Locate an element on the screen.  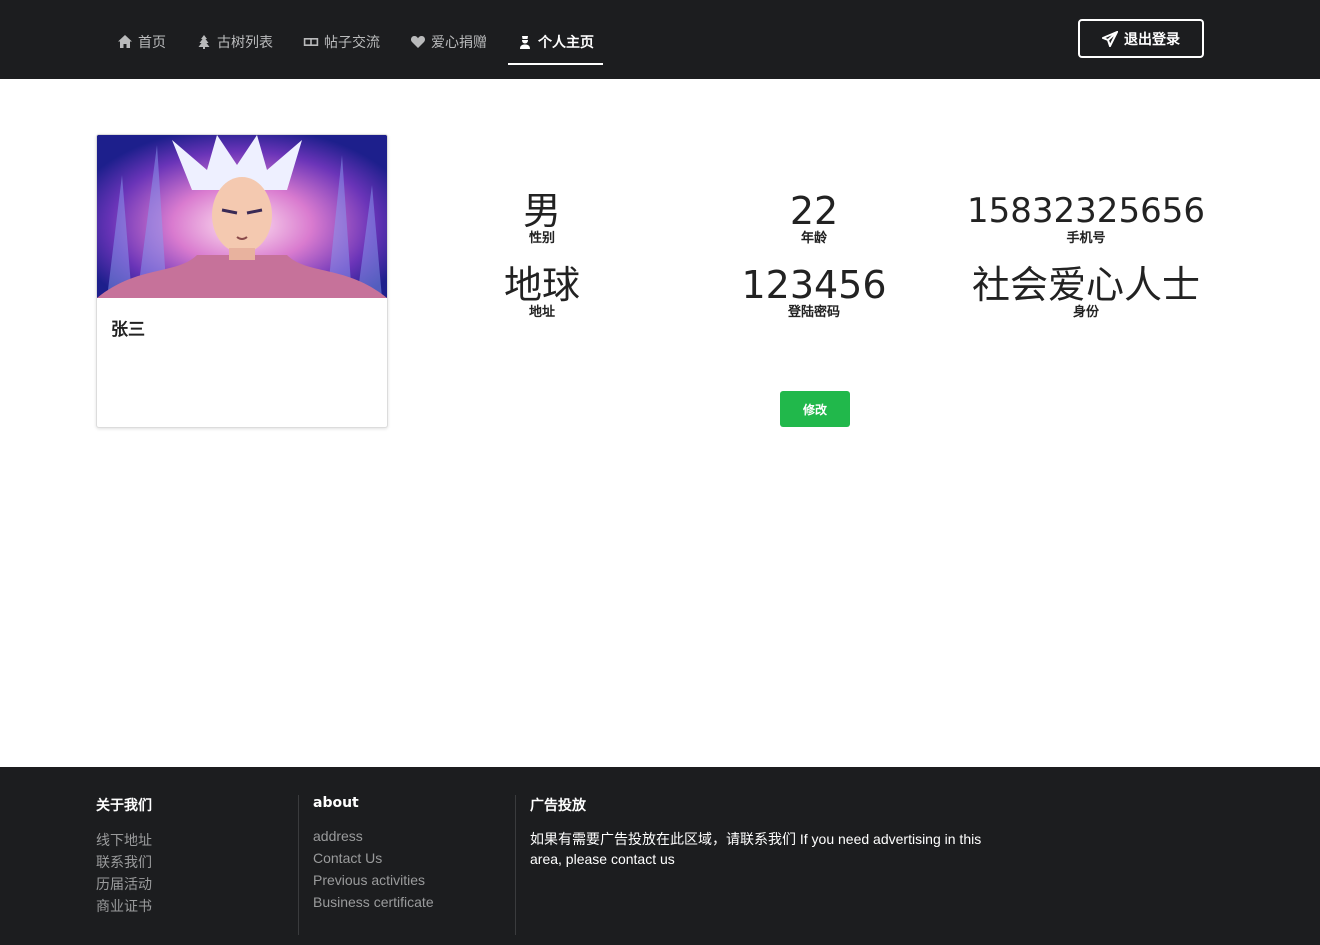
age-label: 年龄 is located at coordinates (813, 238).